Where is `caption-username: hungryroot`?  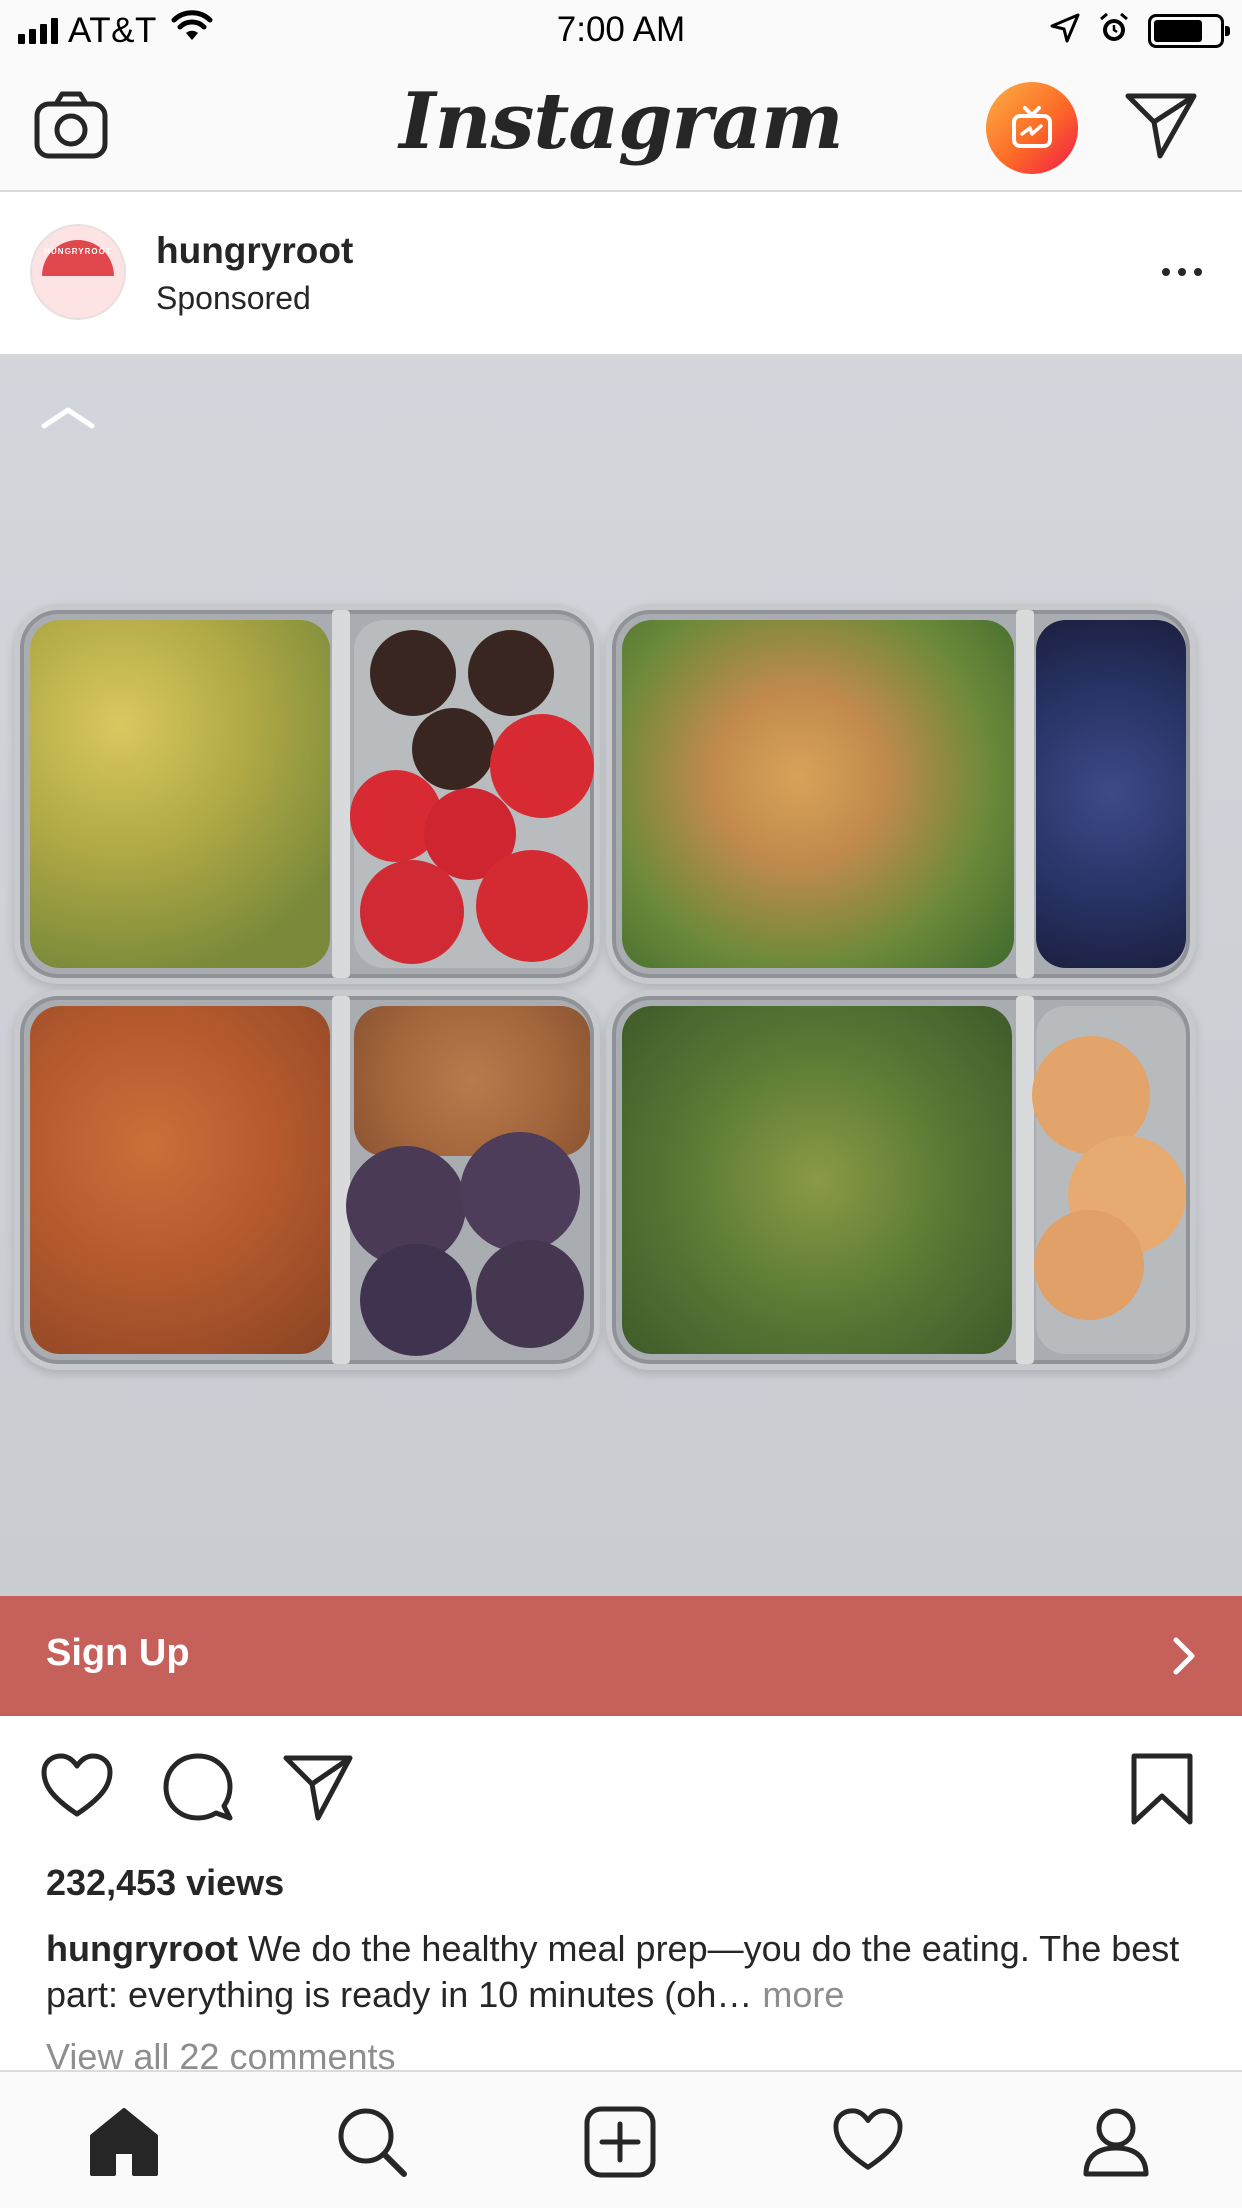
caption-username: hungryroot is located at coordinates (142, 1948).